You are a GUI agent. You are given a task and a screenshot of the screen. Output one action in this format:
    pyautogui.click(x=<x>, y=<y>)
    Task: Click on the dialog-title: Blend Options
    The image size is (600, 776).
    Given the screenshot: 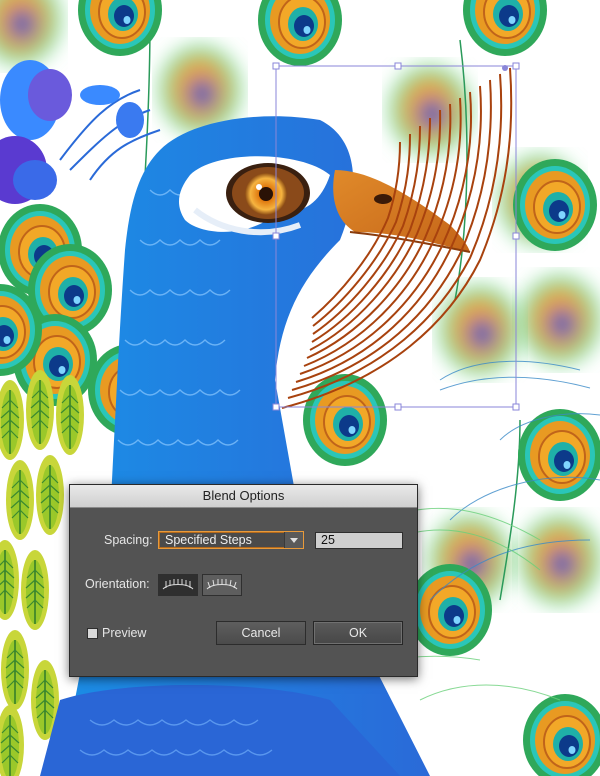 What is the action you would take?
    pyautogui.click(x=243, y=496)
    